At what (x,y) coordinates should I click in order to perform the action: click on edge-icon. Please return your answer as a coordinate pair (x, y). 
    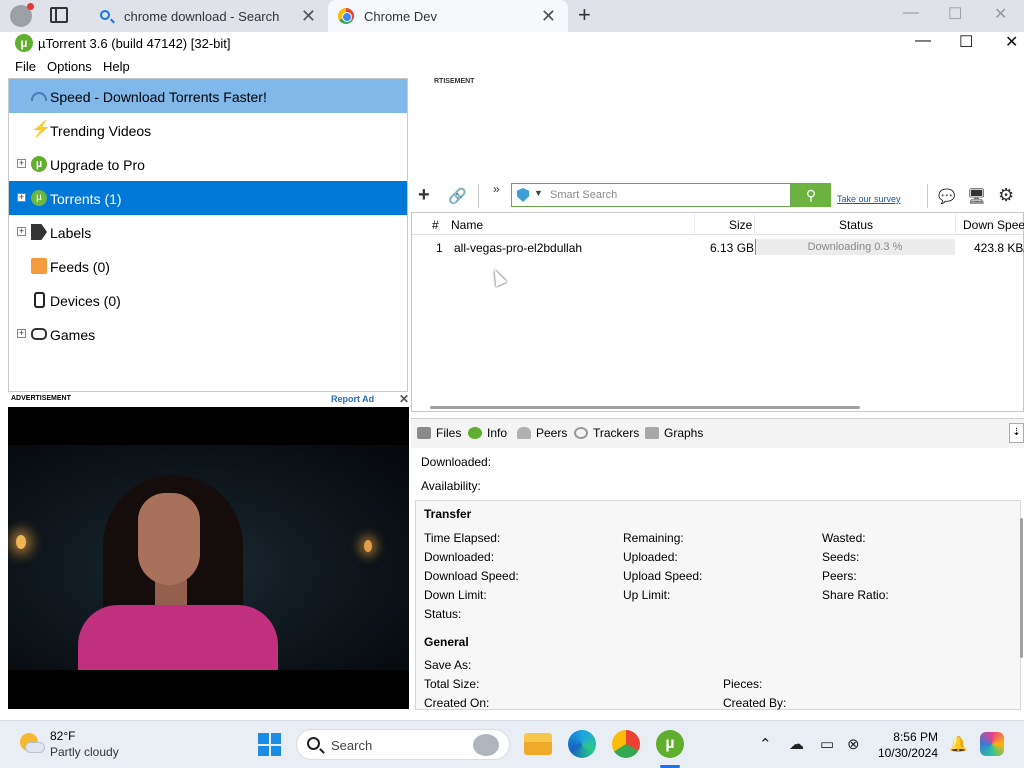
    Looking at the image, I should click on (582, 744).